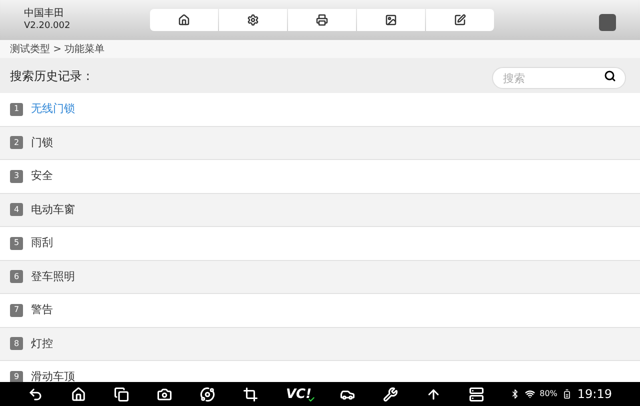  I want to click on item-number: 2, so click(16, 143).